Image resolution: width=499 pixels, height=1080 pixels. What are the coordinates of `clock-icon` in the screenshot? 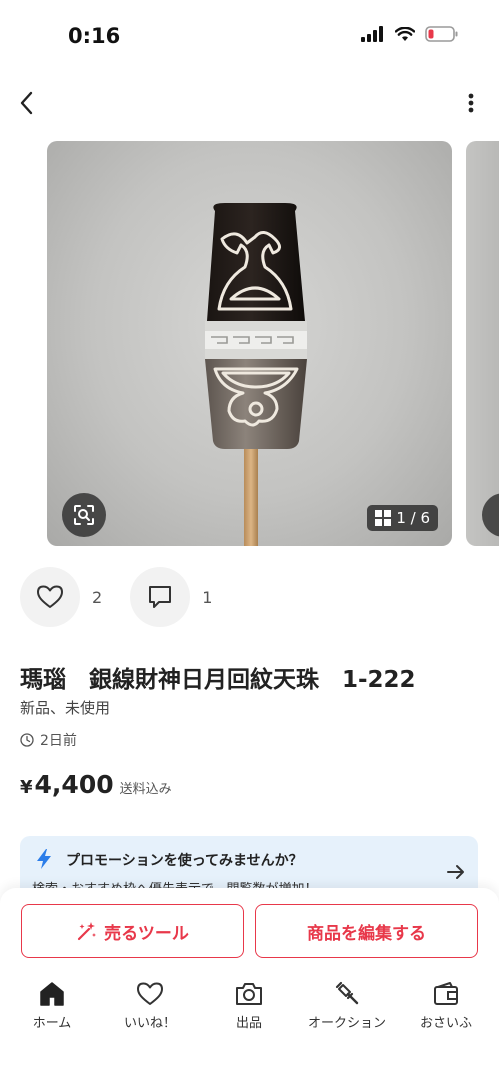 It's located at (27, 740).